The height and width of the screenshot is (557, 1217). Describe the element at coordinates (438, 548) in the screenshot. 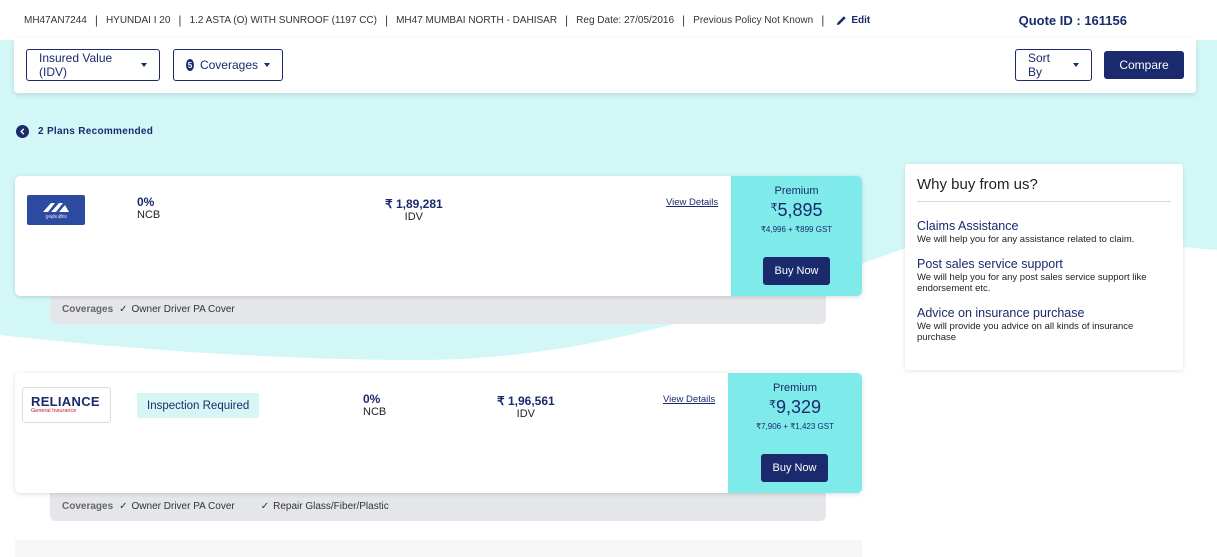

I see `next-card-edge` at that location.